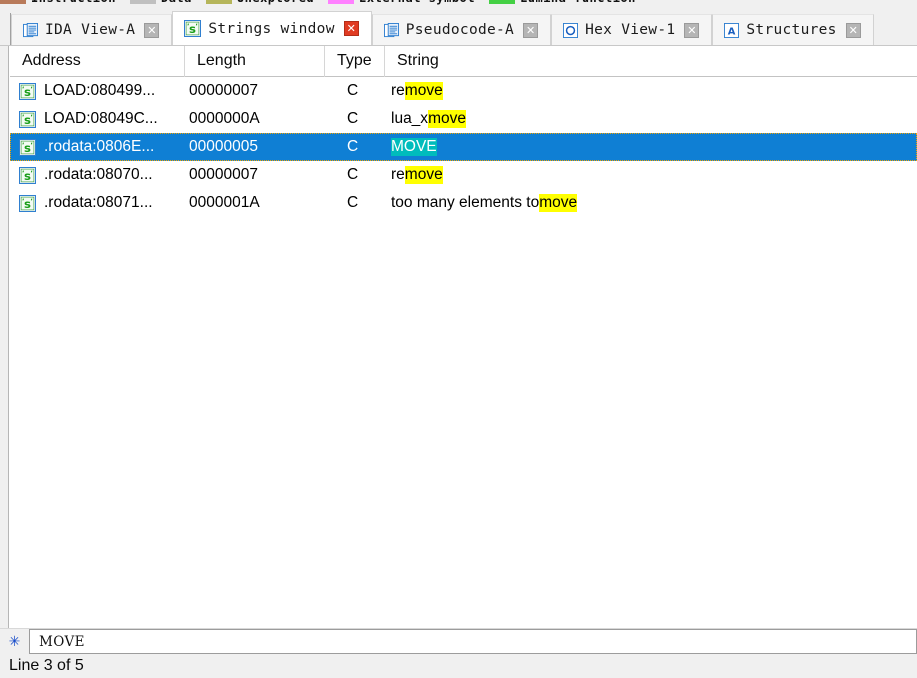 The image size is (917, 678). Describe the element at coordinates (571, 30) in the screenshot. I see `hex-view-icon` at that location.